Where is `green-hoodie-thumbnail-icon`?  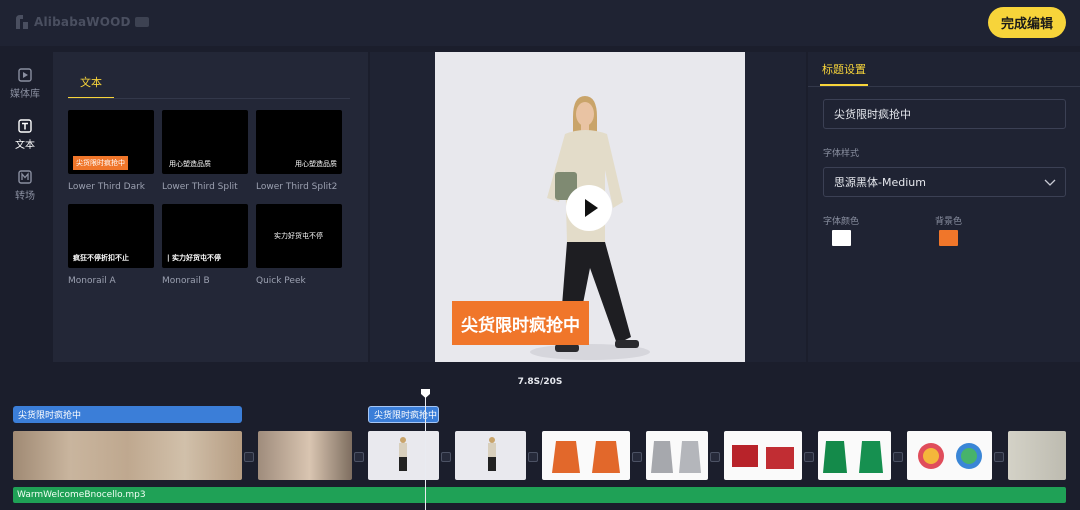
green-hoodie-thumbnail-icon is located at coordinates (853, 457).